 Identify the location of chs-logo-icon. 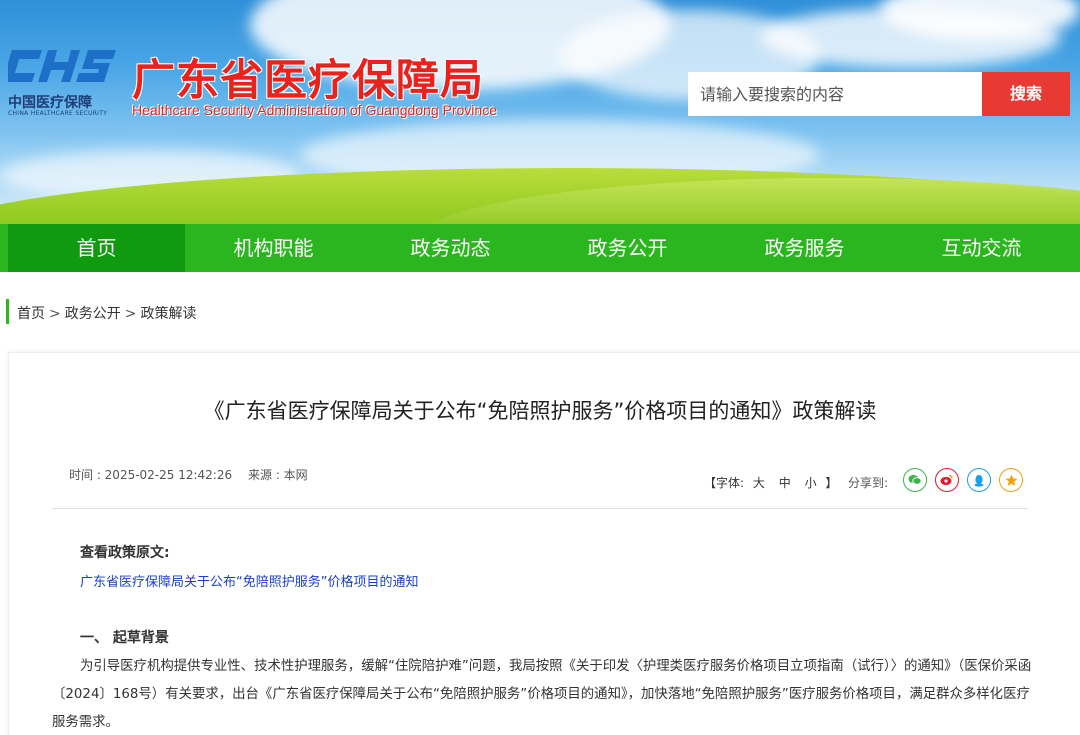
(63, 67).